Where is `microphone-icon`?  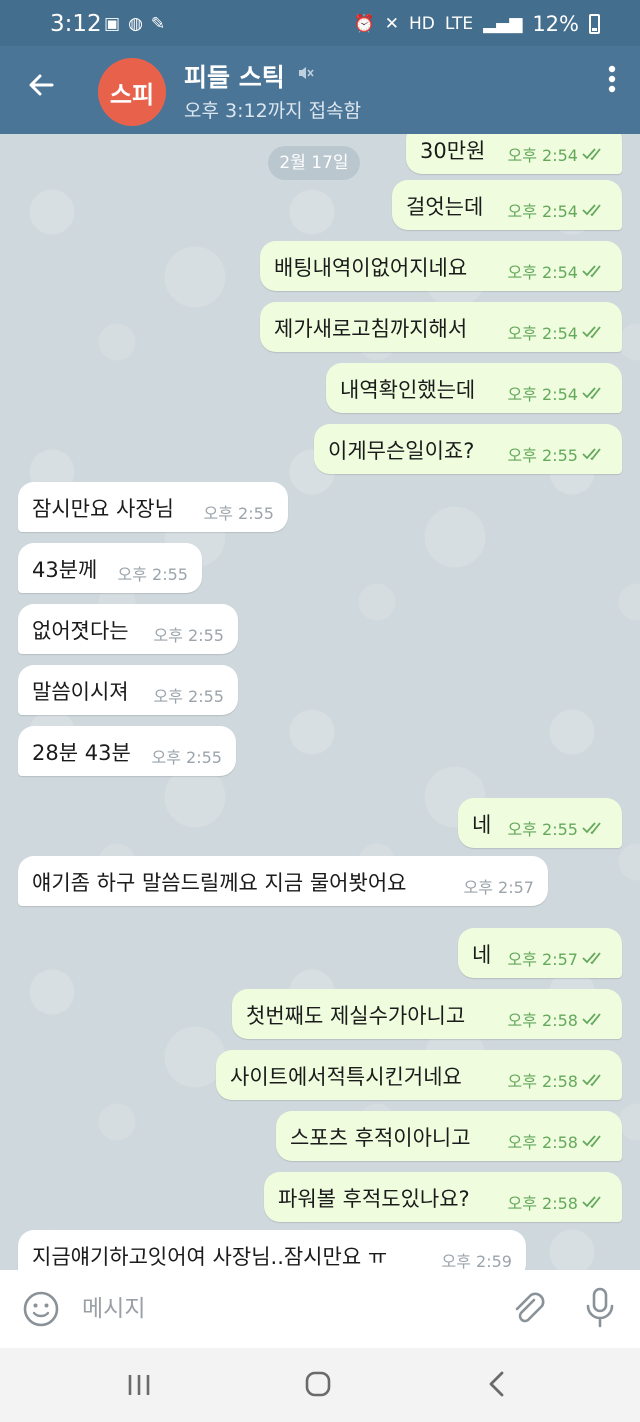
microphone-icon is located at coordinates (600, 1308).